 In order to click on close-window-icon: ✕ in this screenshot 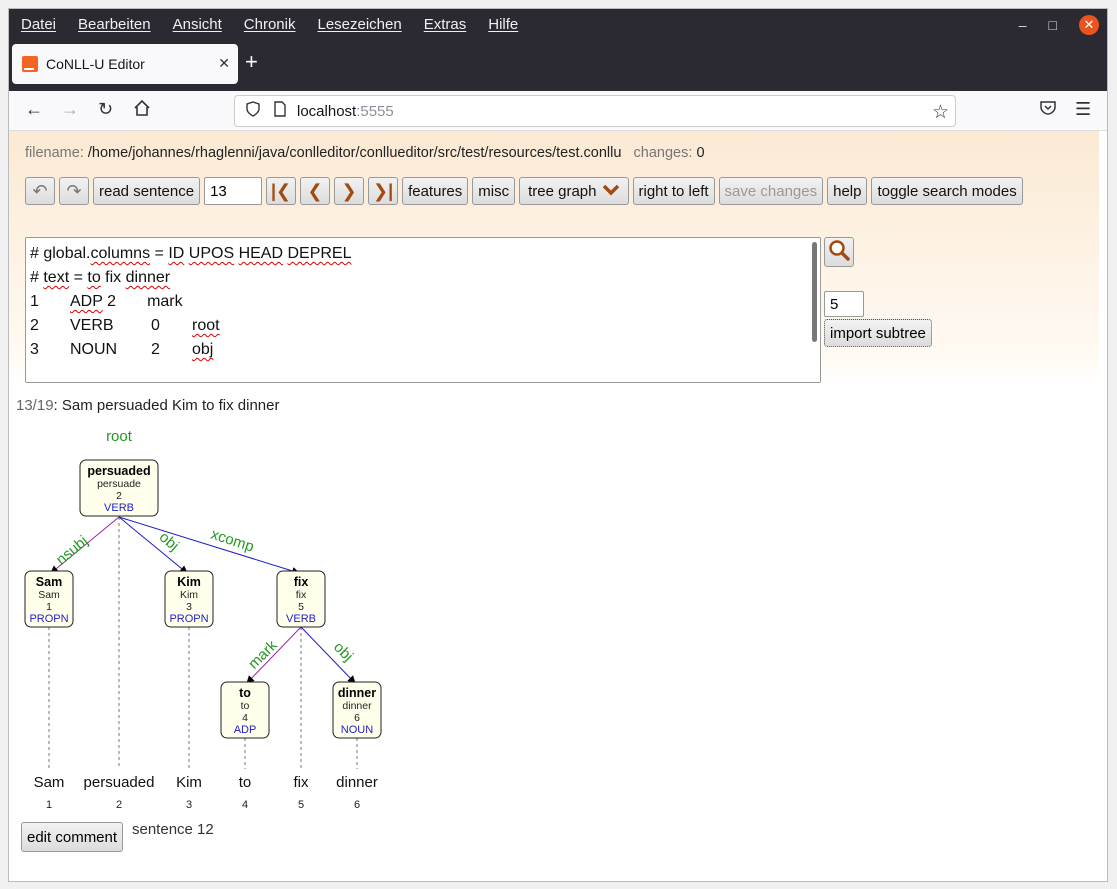, I will do `click(1089, 25)`.